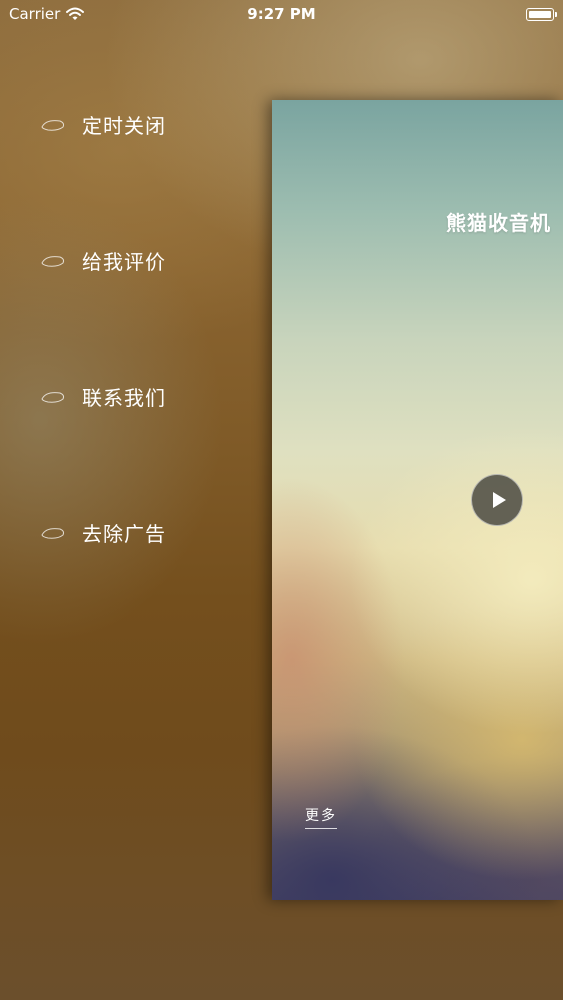  I want to click on menu-item-label: 去除广告, so click(124, 534).